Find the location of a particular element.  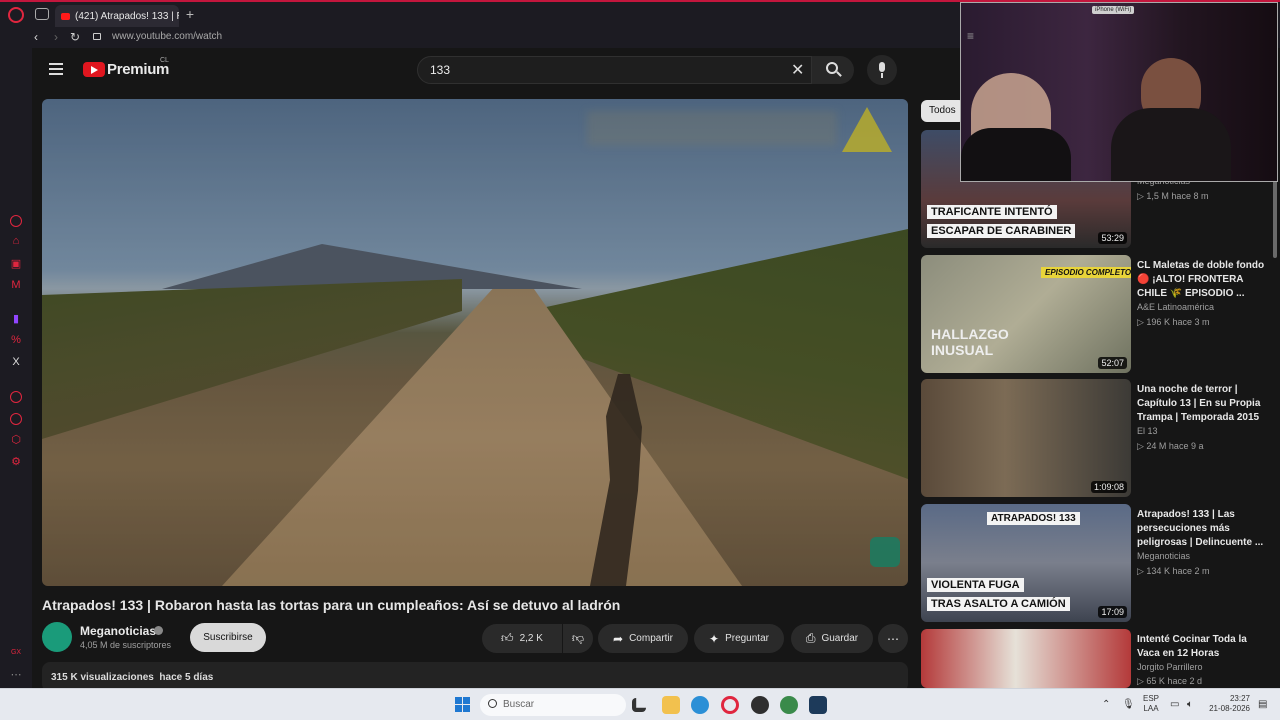

subscriber-count: 4,05 M de suscriptores is located at coordinates (126, 645).